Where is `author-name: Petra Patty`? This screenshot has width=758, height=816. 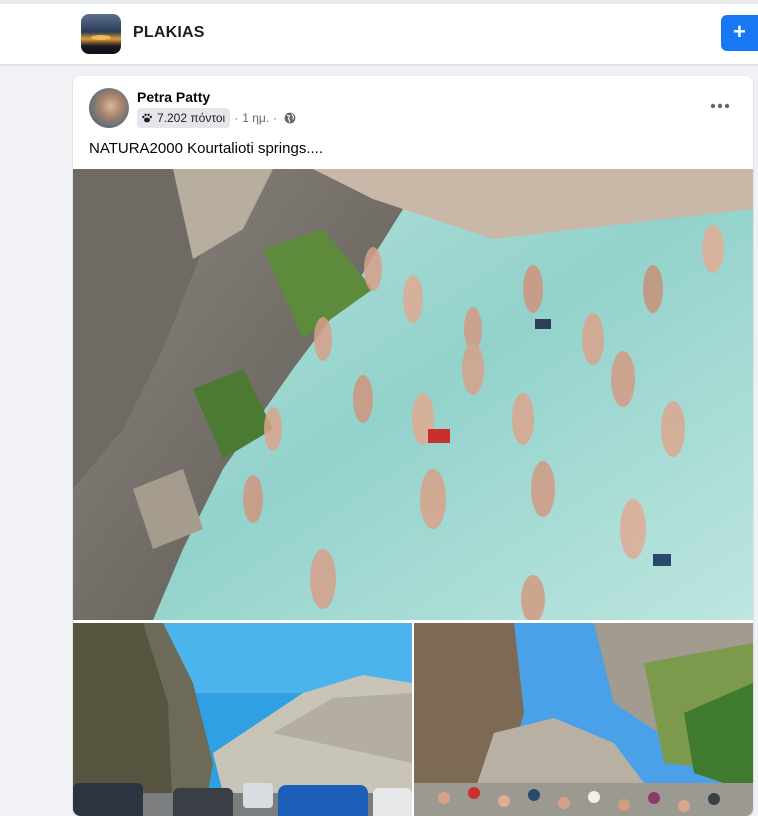 author-name: Petra Patty is located at coordinates (173, 97).